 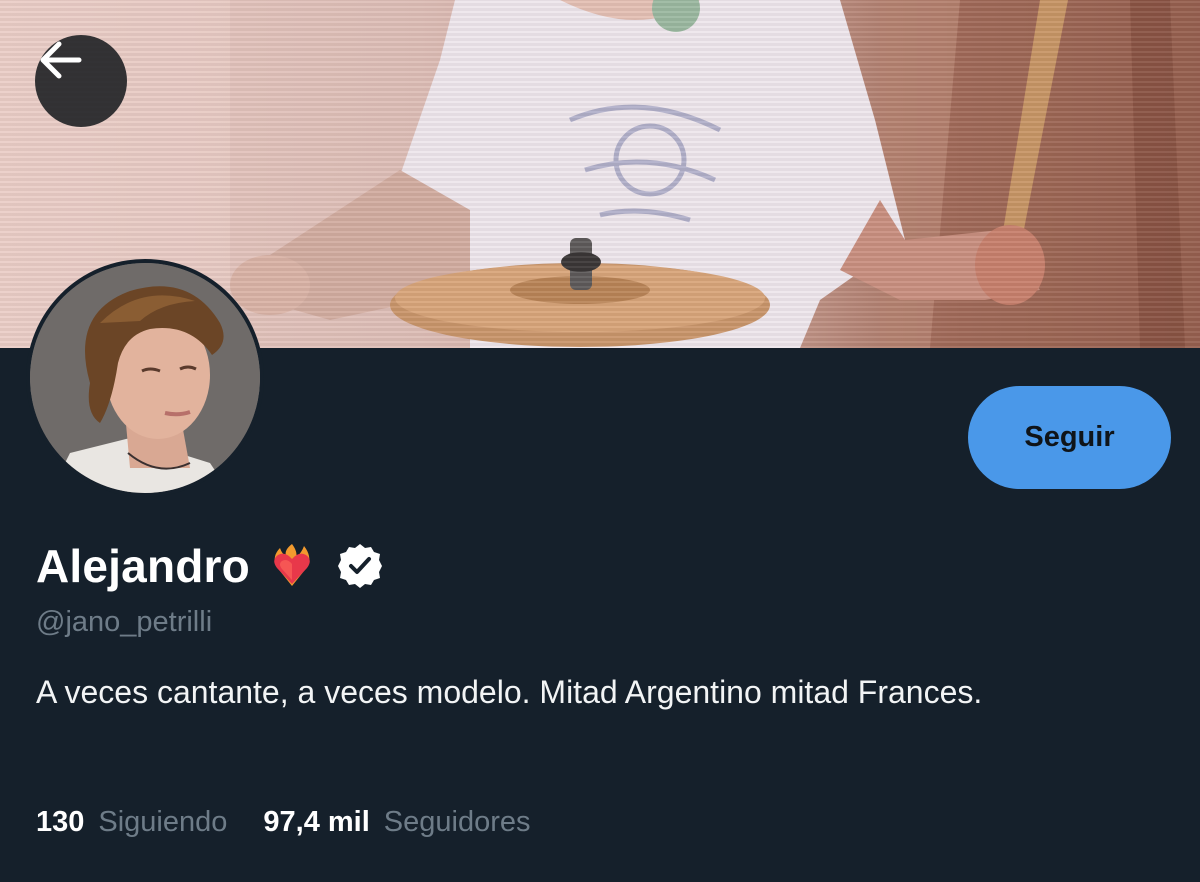 I want to click on profile-handle: @jano_petrilli, so click(x=124, y=622).